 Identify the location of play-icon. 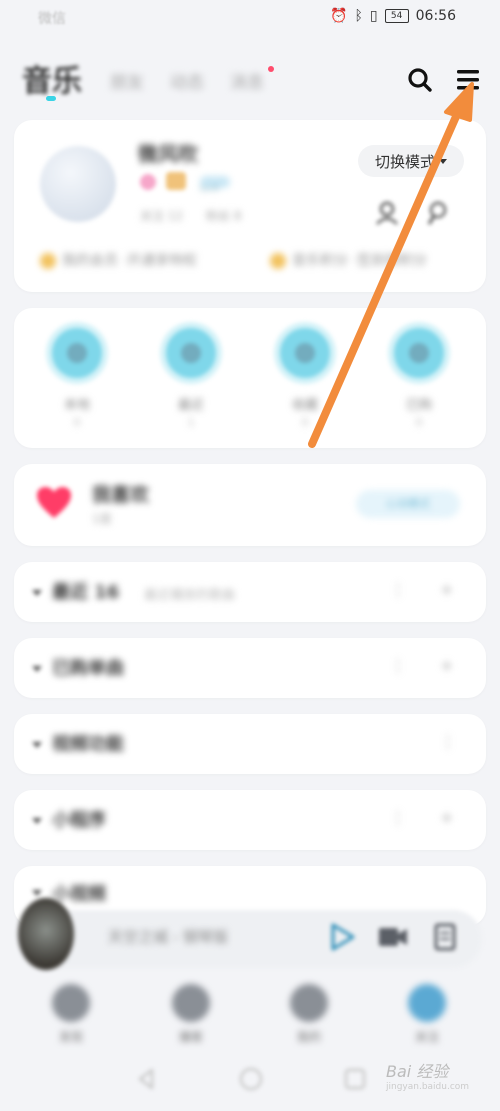
(341, 937).